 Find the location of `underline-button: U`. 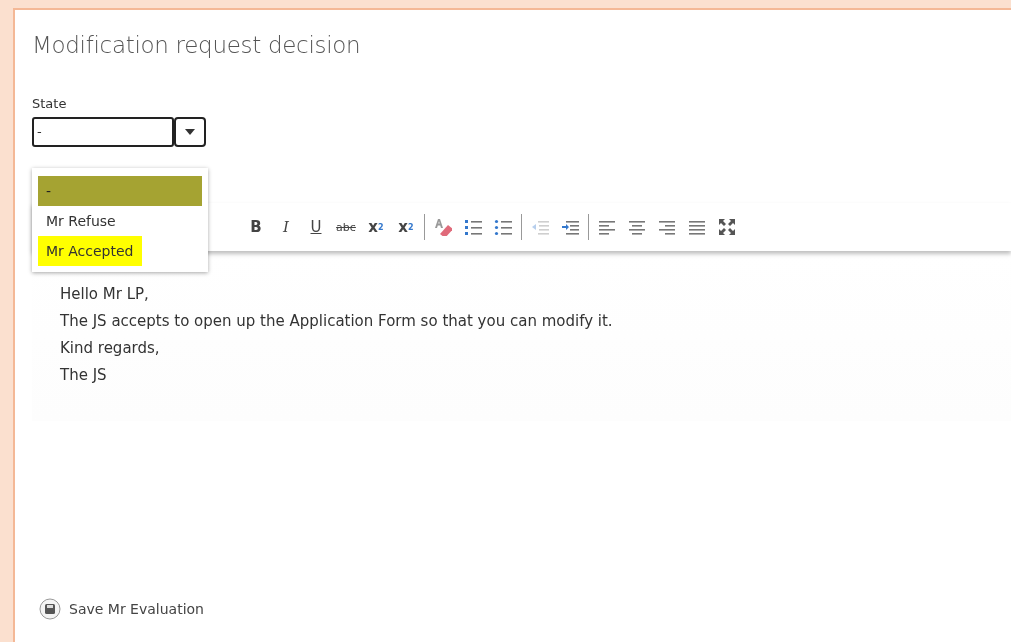

underline-button: U is located at coordinates (316, 227).